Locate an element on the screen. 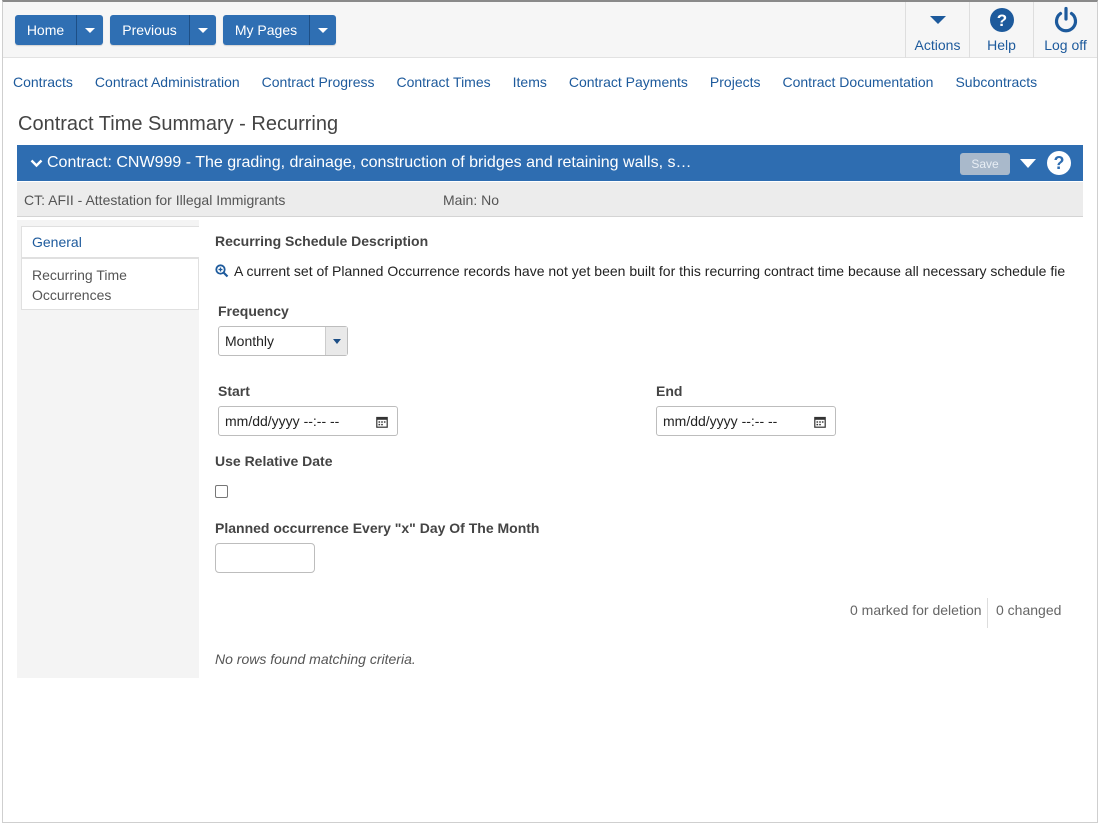 This screenshot has height=826, width=1100. previous-dropdown-button is located at coordinates (203, 30).